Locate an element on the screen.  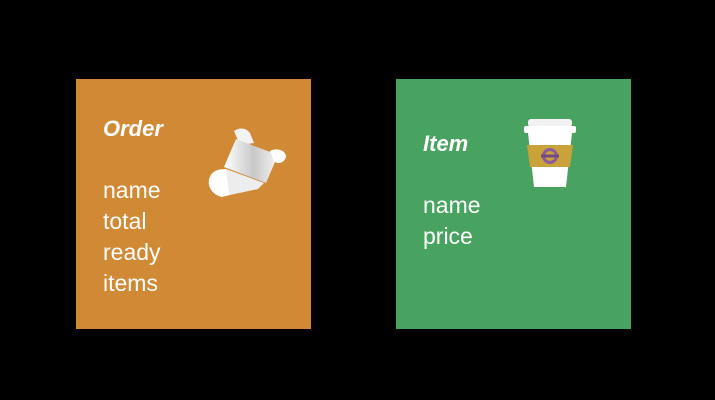
order-field: ready is located at coordinates (132, 252).